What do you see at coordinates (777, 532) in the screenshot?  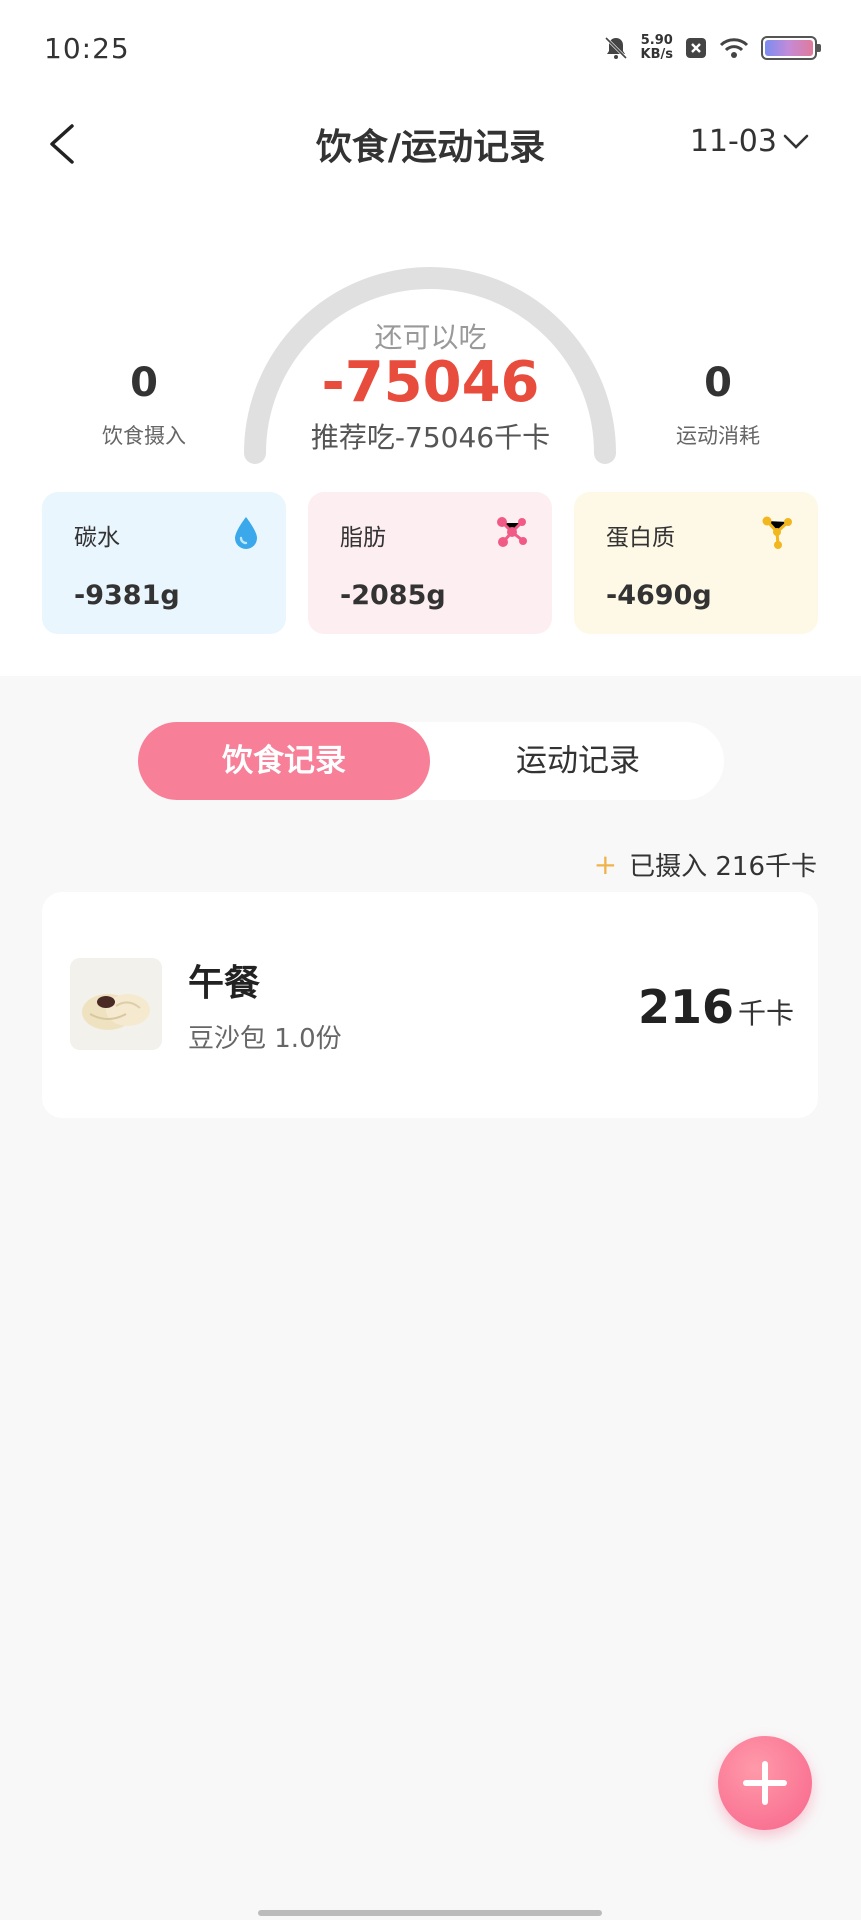 I see `protein-molecule-icon` at bounding box center [777, 532].